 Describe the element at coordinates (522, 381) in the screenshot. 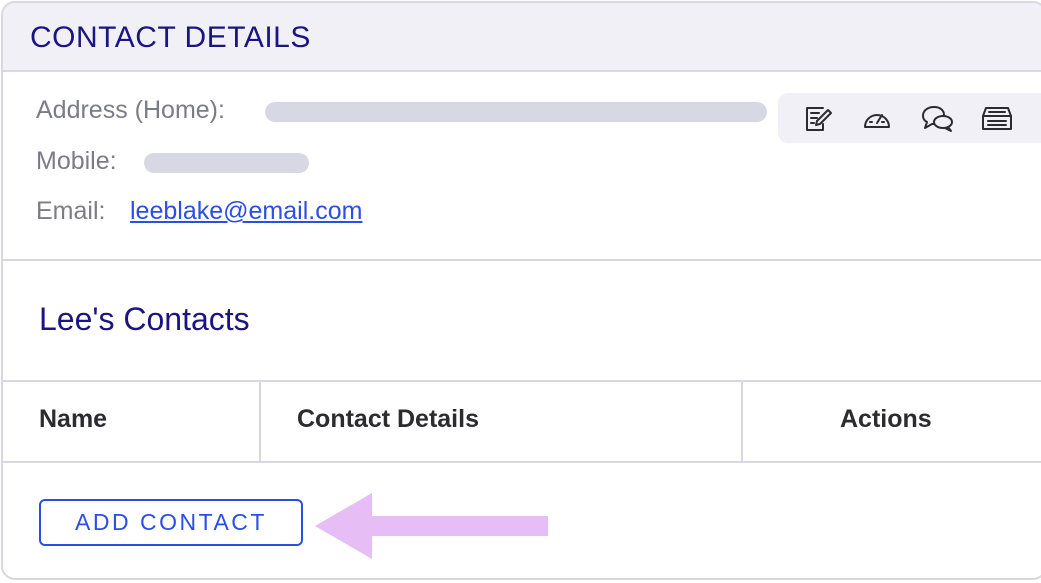

I see `table-top-border` at that location.